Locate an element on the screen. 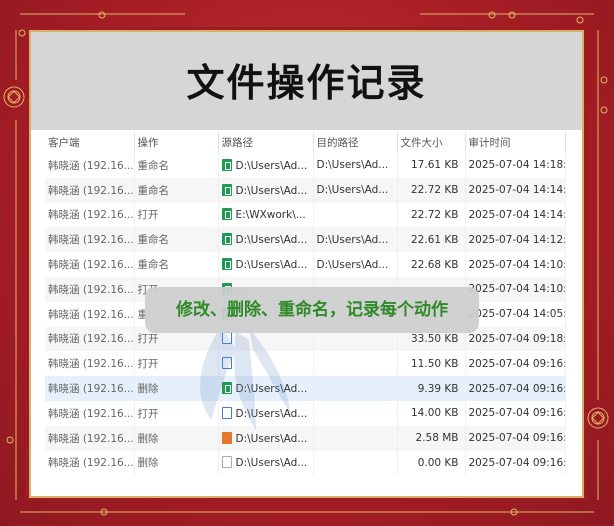 This screenshot has height=526, width=614. audit-time-cell: 2025-07-04 09:16:55 is located at coordinates (515, 364).